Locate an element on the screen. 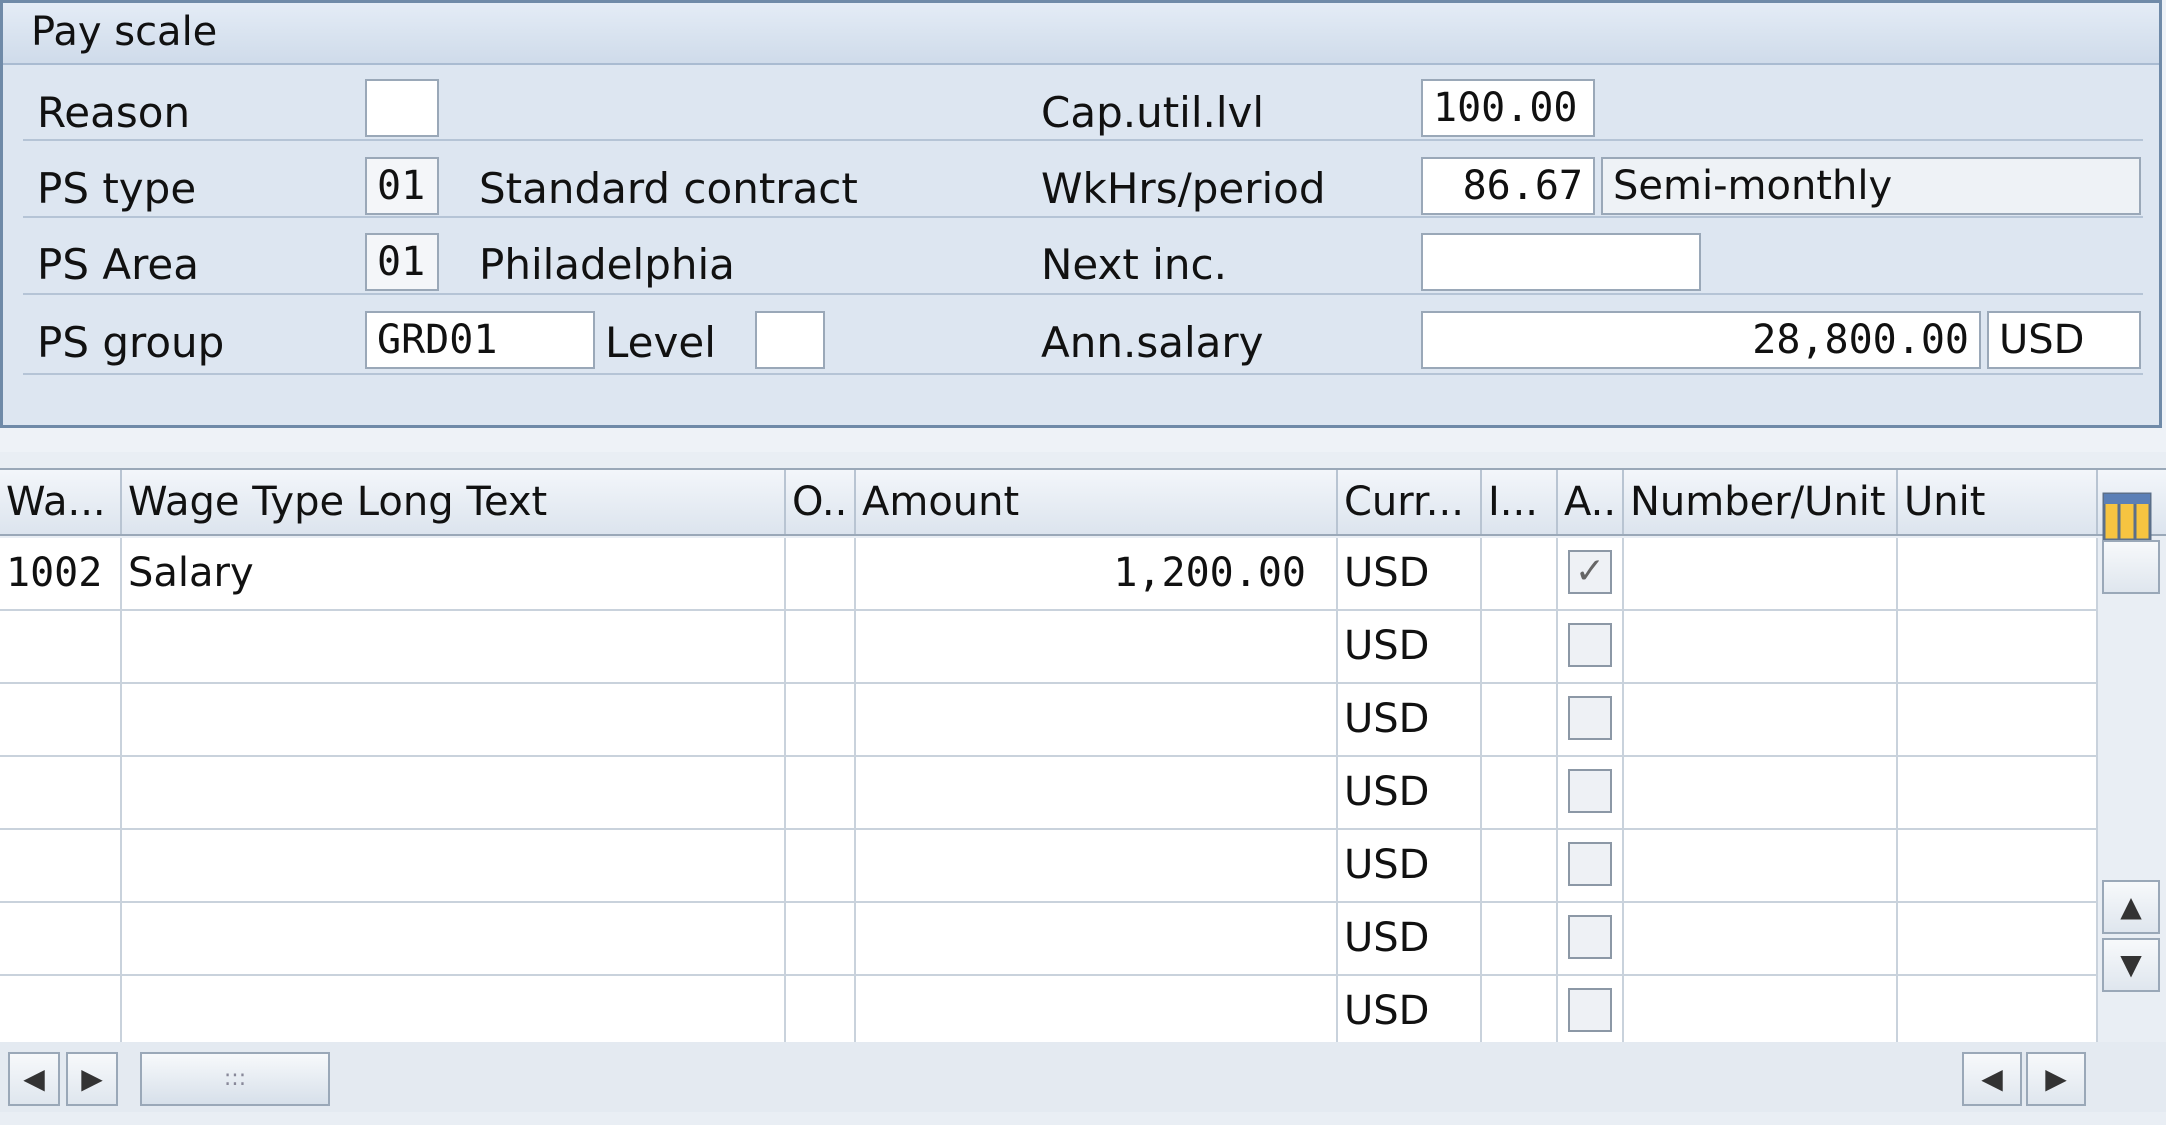 The image size is (2166, 1125). col-header-amount: Amount is located at coordinates (1097, 502).